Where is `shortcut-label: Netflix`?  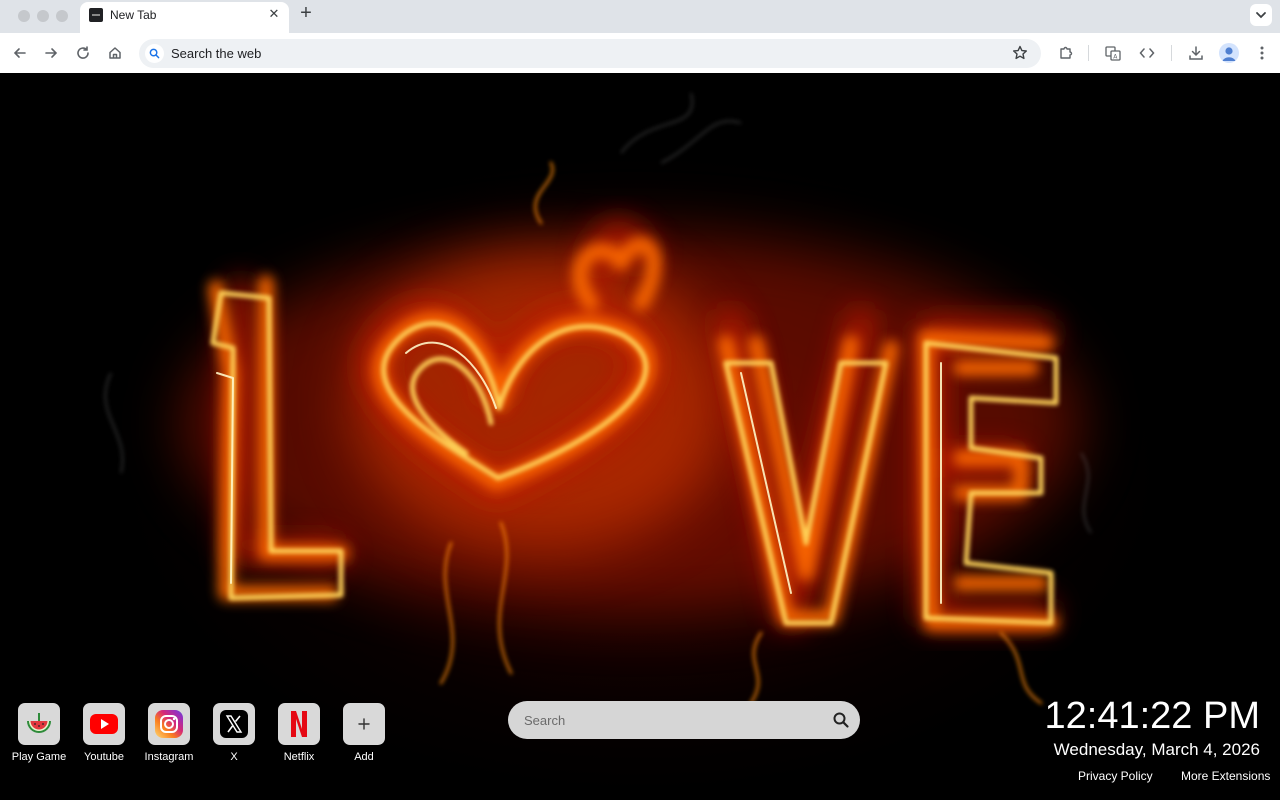 shortcut-label: Netflix is located at coordinates (299, 757).